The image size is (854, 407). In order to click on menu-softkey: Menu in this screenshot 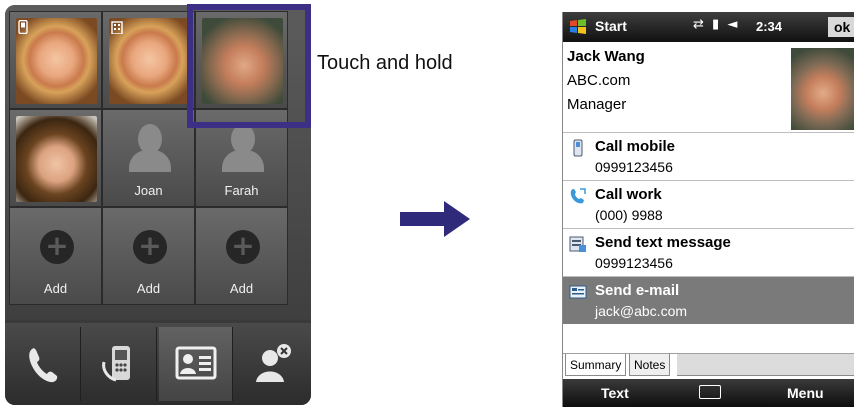, I will do `click(805, 393)`.